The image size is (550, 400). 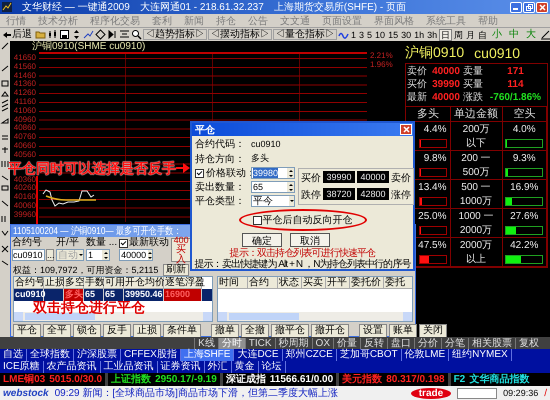 I want to click on buy-button: 400 买入, so click(x=181, y=250).